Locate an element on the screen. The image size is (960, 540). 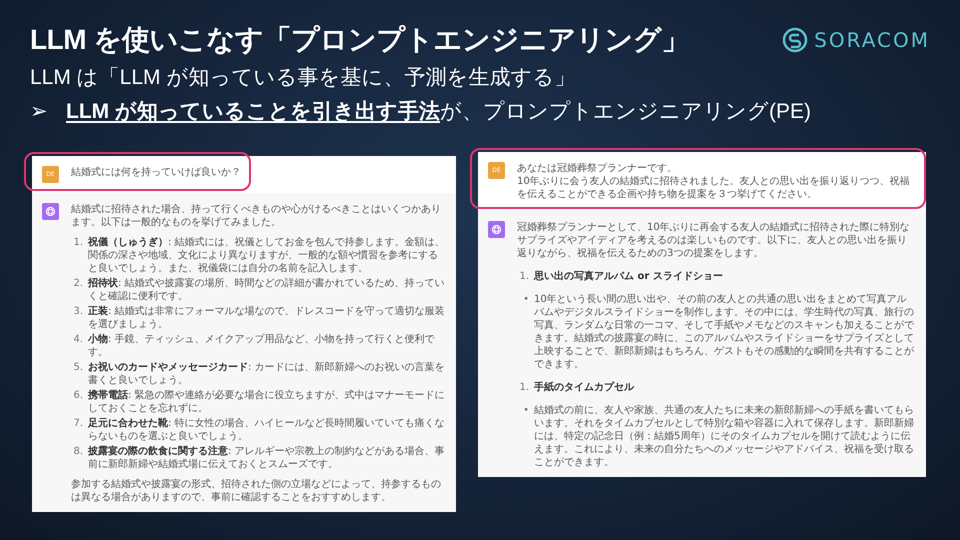
list-item-text: 披露宴の際の飲食に関する注意: アレルギーや宗教上の制約などがある場合、事前に新郎新婦や結婚式場に伝えておくとスムーズです。 is located at coordinates (267, 458).